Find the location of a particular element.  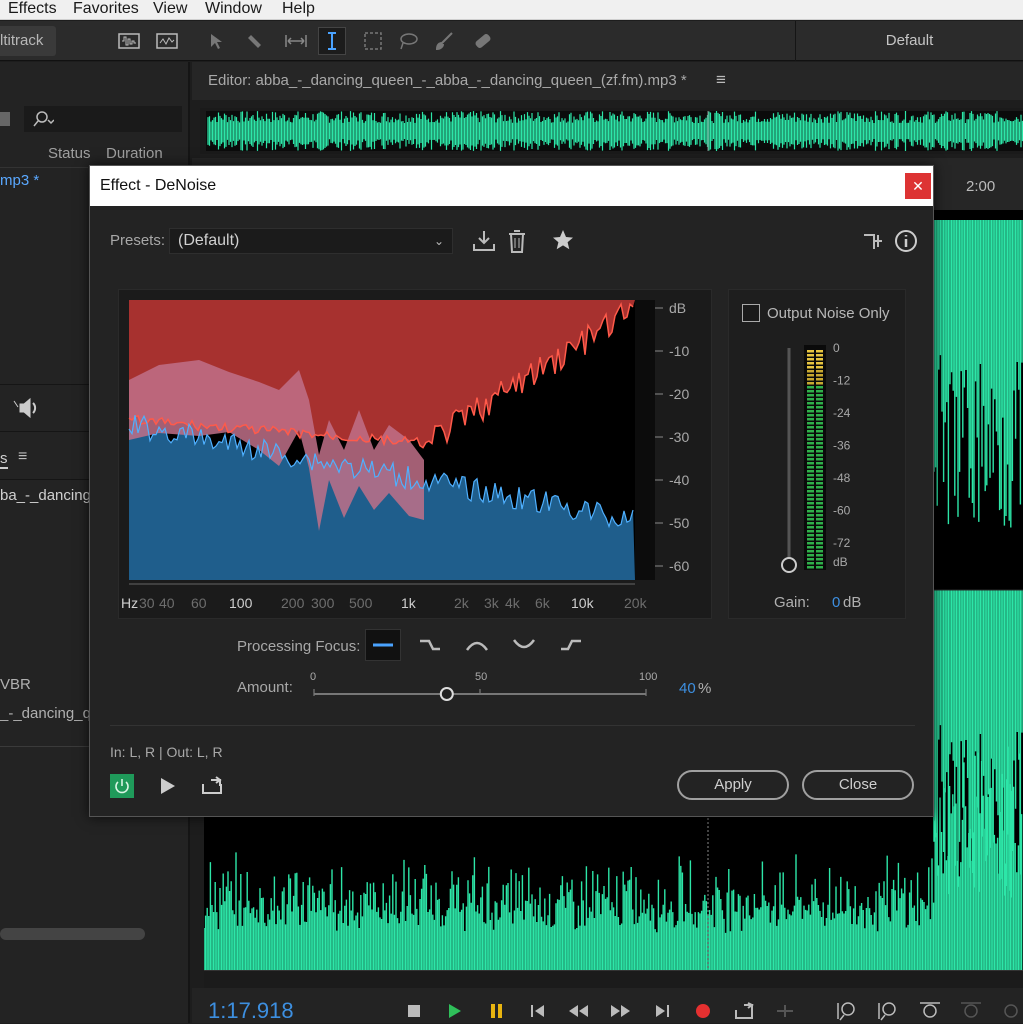

pause-icon is located at coordinates (497, 1011).